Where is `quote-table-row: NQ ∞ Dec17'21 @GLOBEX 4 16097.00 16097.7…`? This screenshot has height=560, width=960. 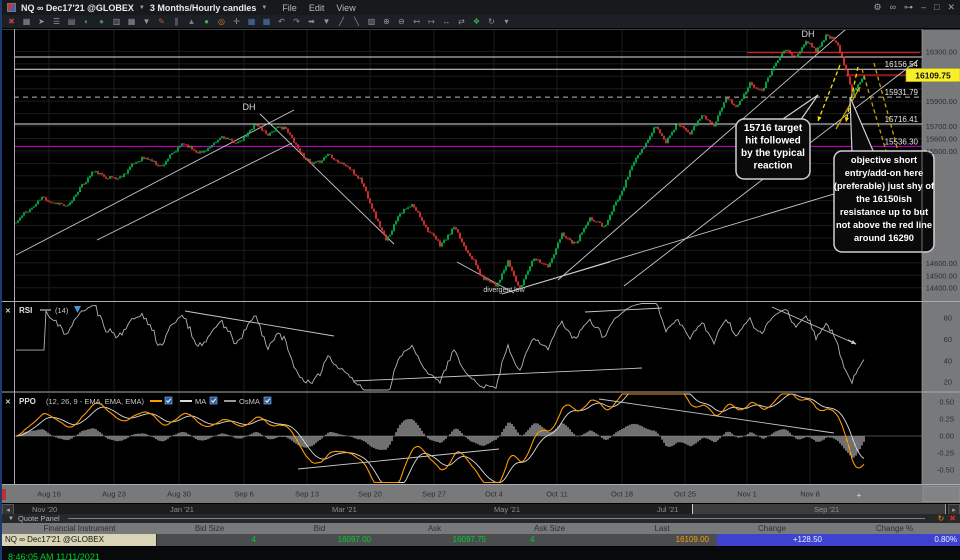
quote-table-row: NQ ∞ Dec17'21 @GLOBEX 4 16097.00 16097.7… is located at coordinates (481, 540).